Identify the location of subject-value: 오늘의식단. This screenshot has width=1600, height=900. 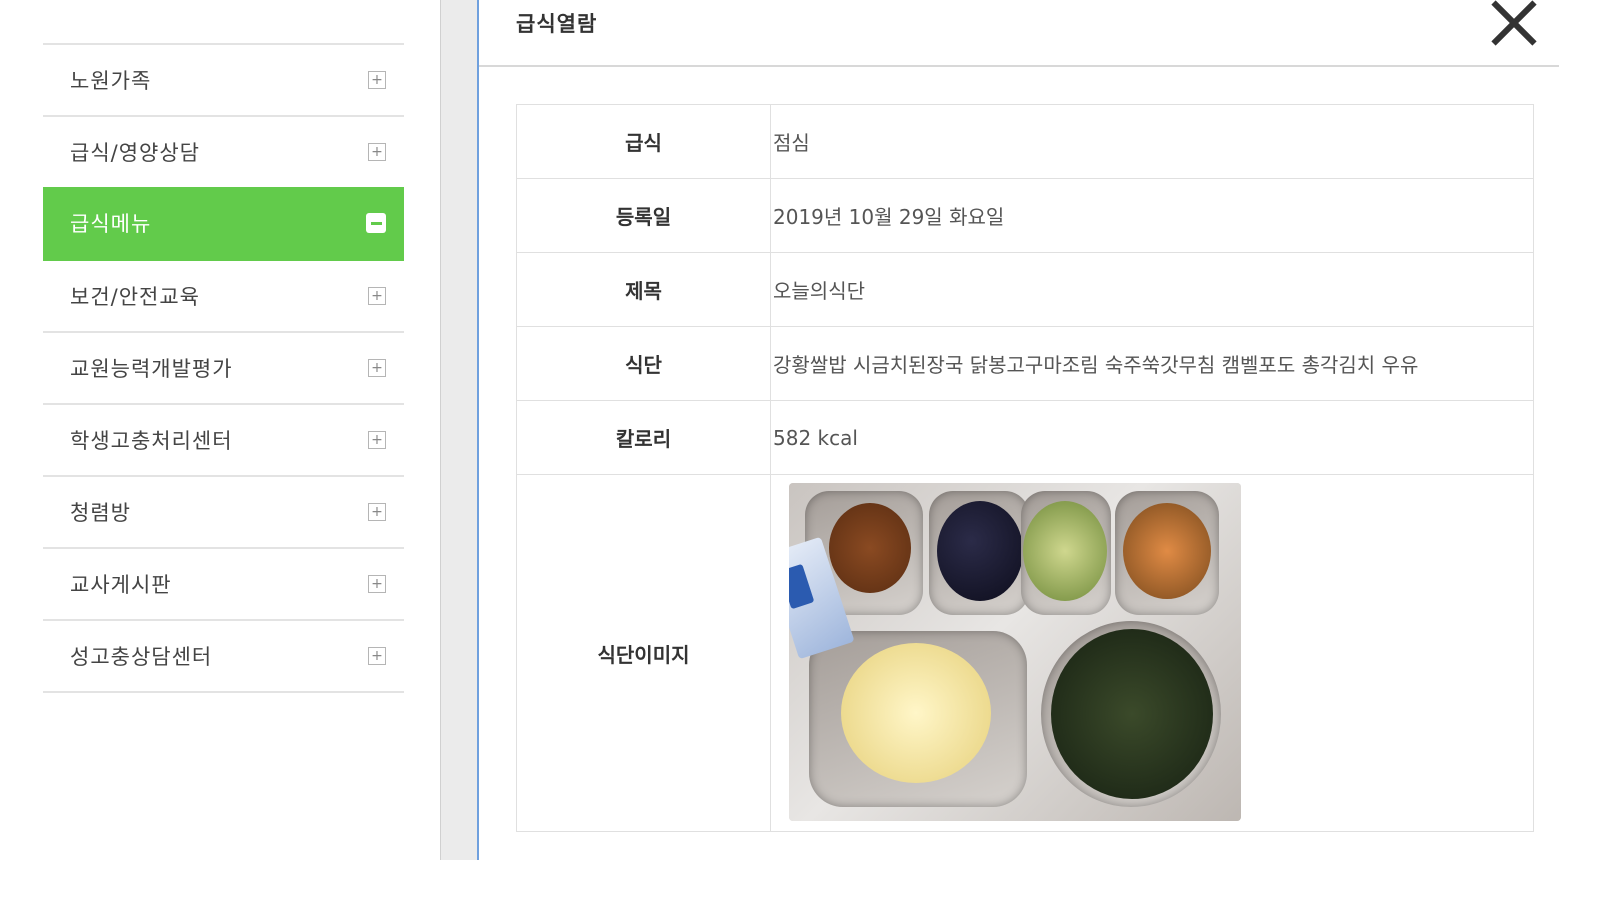
(1152, 289).